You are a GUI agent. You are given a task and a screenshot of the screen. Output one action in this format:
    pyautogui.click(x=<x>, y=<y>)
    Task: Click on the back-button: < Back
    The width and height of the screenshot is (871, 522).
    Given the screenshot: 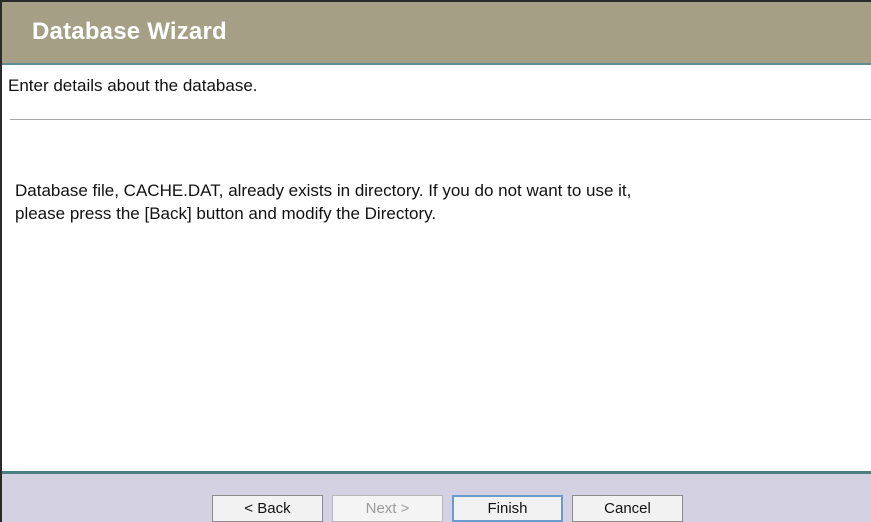 What is the action you would take?
    pyautogui.click(x=267, y=508)
    